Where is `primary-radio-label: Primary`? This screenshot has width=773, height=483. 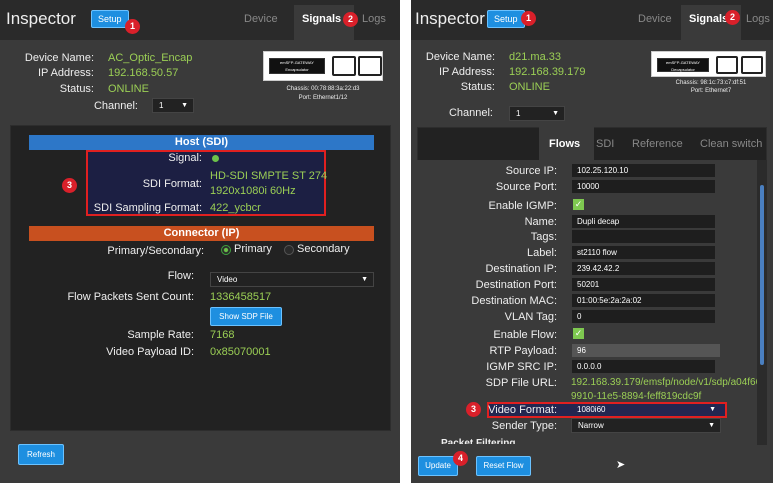 primary-radio-label: Primary is located at coordinates (253, 249).